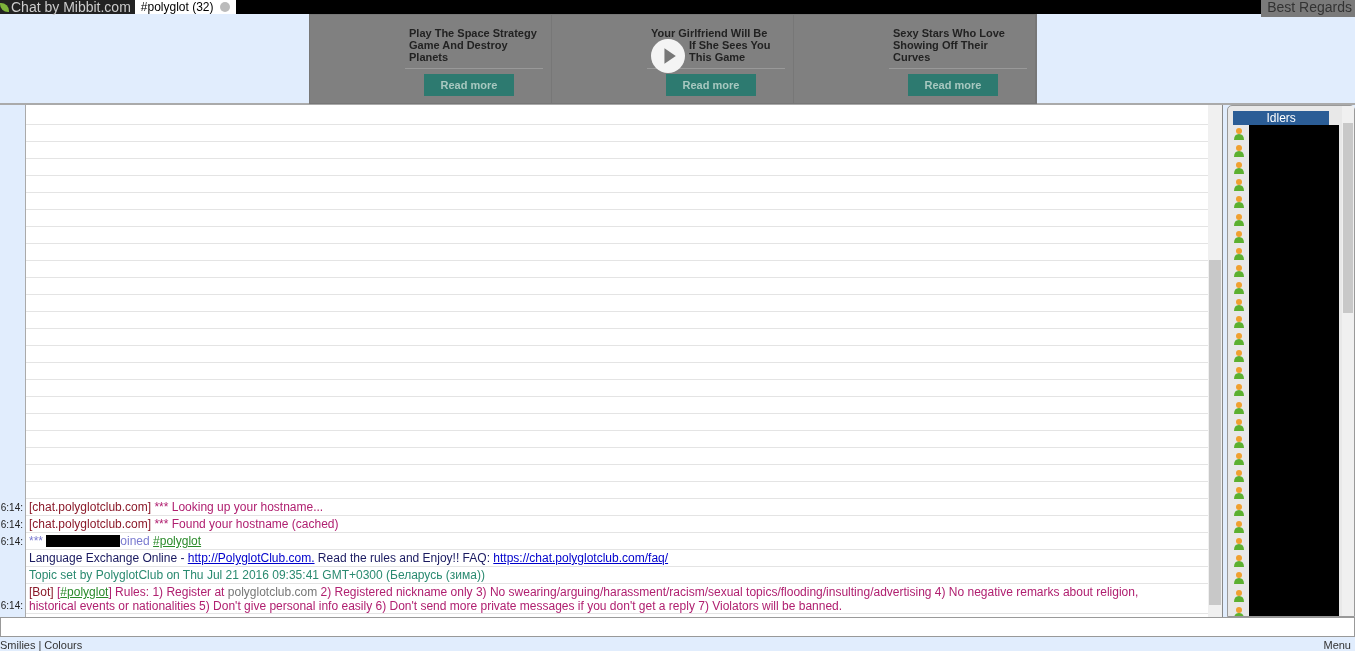  What do you see at coordinates (960, 45) in the screenshot?
I see `ad-headline: Sexy Stars Who Love Showing Off Their Curves` at bounding box center [960, 45].